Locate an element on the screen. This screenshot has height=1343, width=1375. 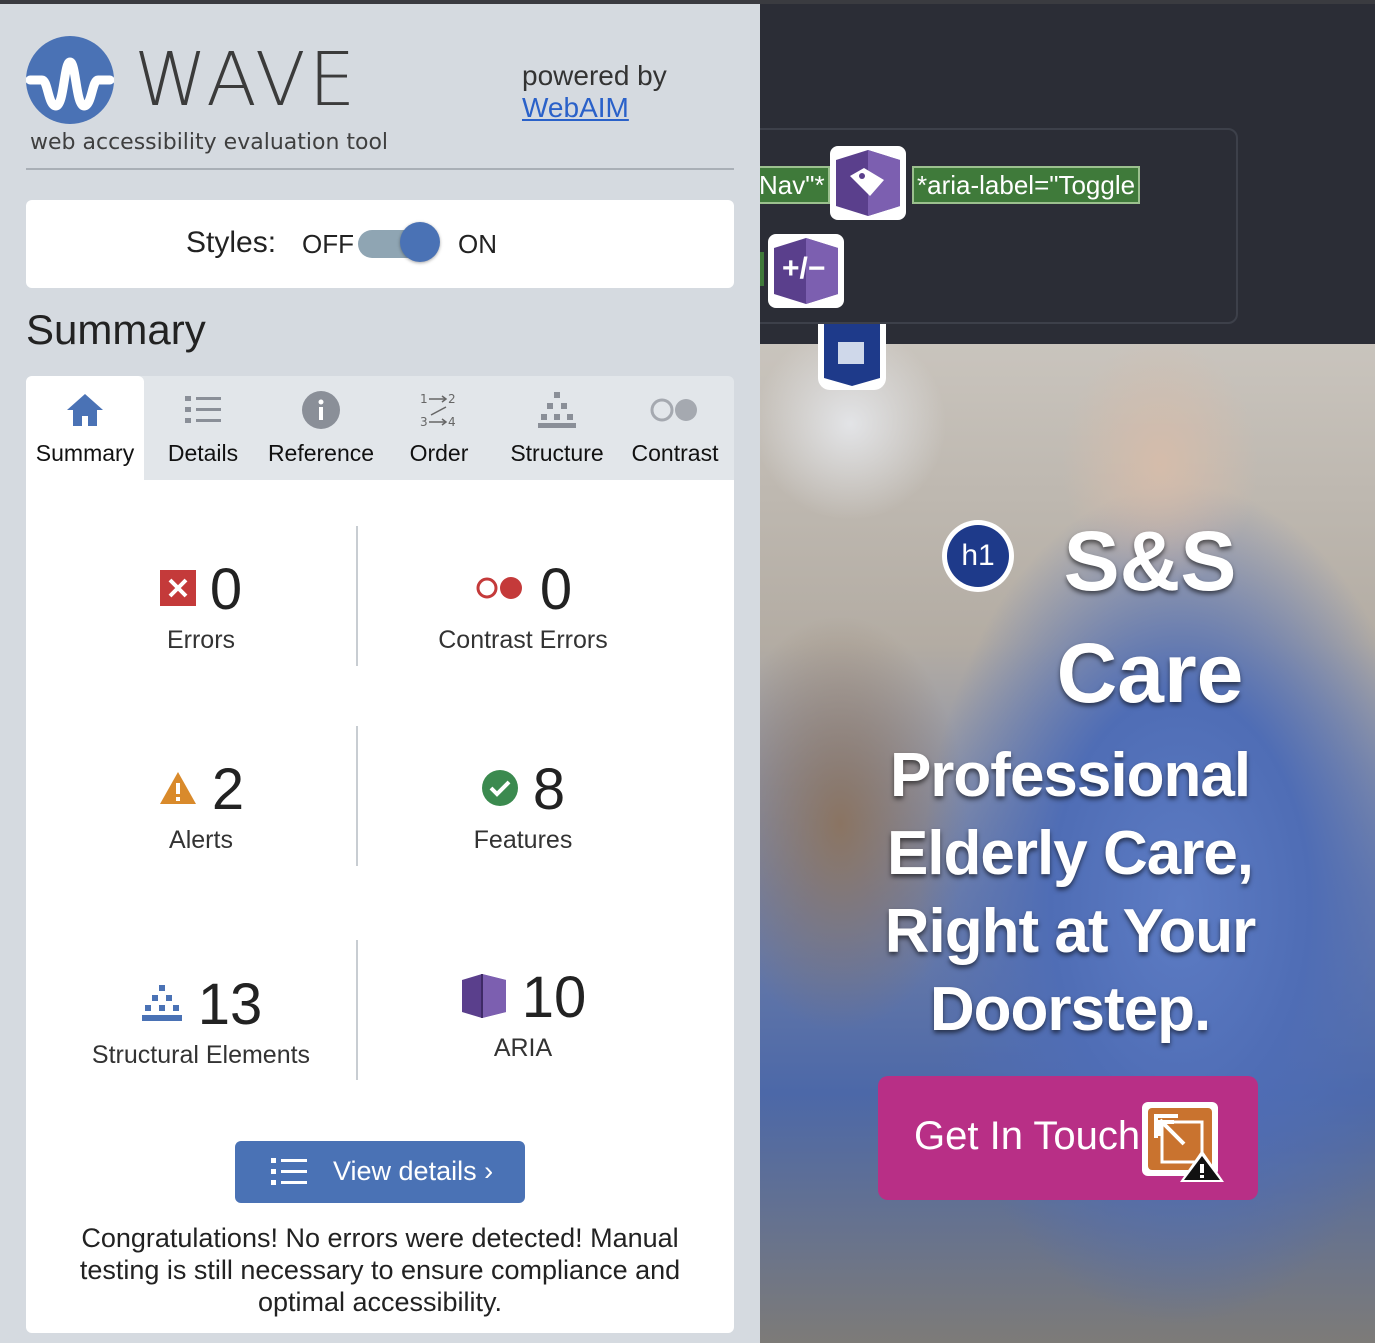
alerts-stat: 2 Alerts is located at coordinates (201, 807).